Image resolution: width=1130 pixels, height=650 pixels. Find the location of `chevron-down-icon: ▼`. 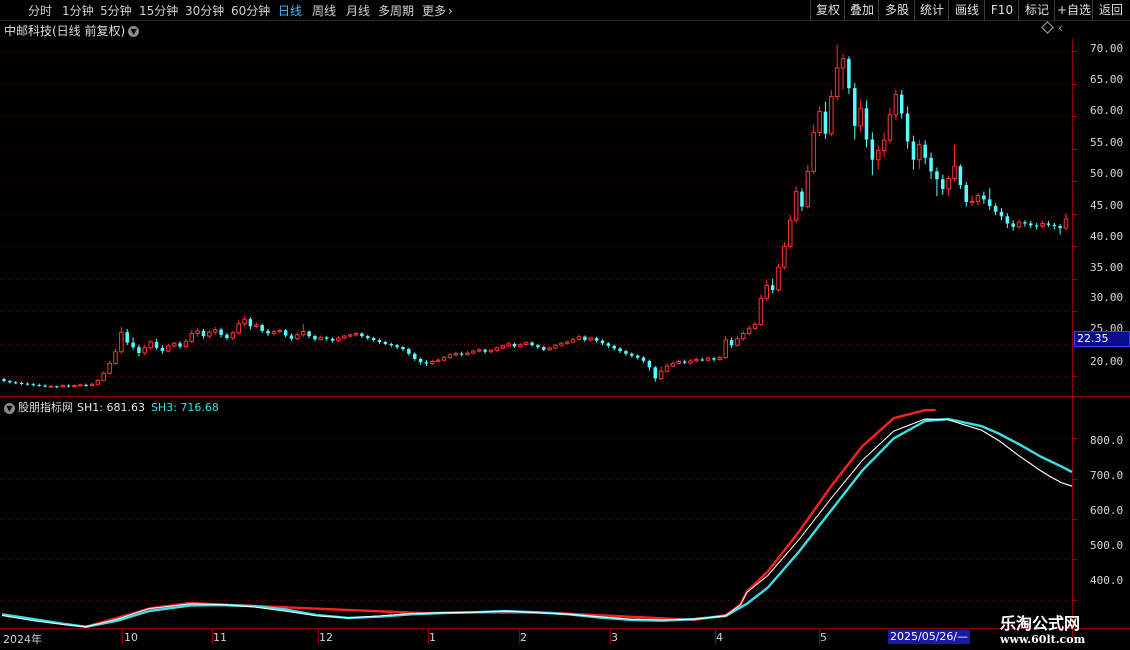

chevron-down-icon: ▼ is located at coordinates (9, 408).